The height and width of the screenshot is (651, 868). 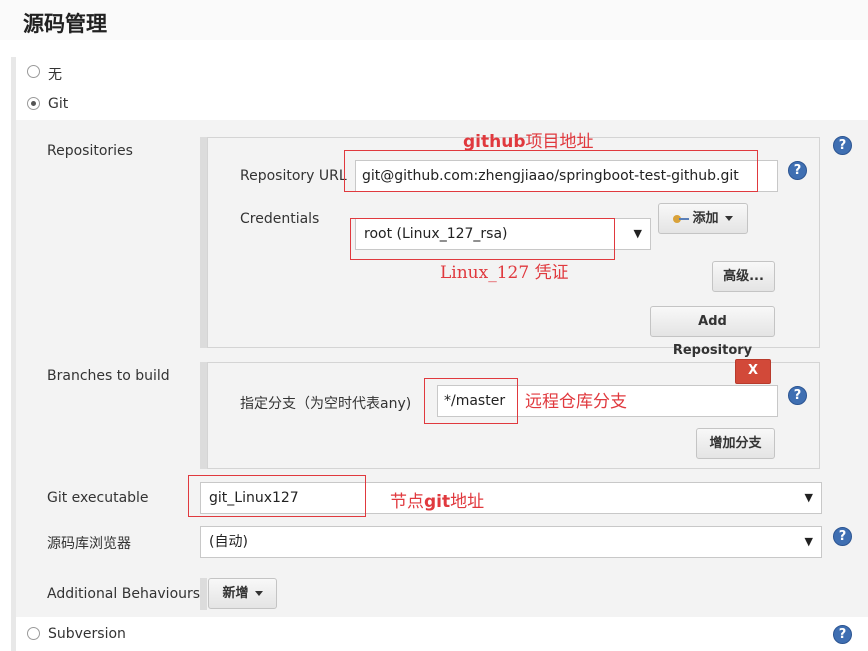 I want to click on repositories-help-icon: ?, so click(x=842, y=145).